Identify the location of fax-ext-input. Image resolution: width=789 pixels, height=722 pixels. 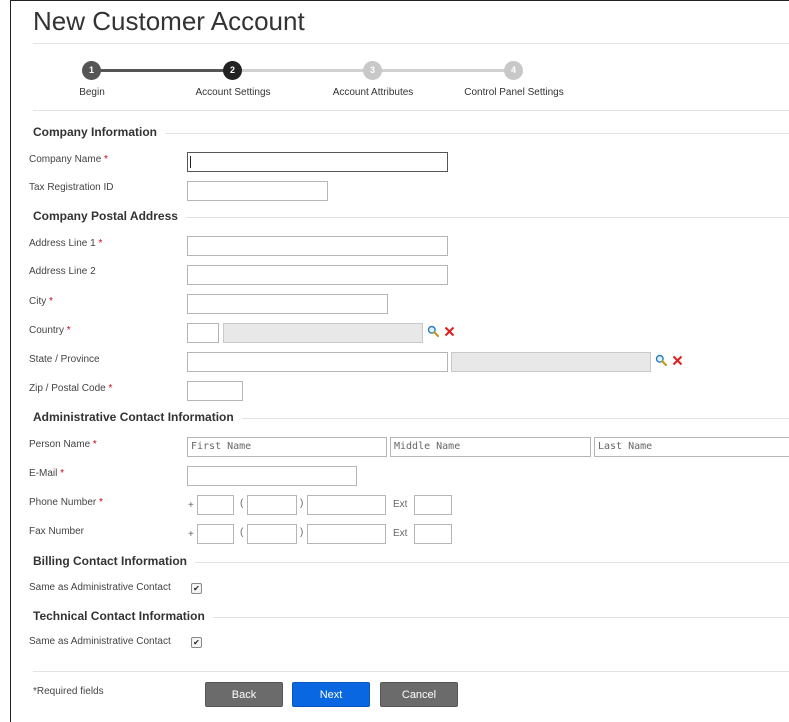
(433, 534).